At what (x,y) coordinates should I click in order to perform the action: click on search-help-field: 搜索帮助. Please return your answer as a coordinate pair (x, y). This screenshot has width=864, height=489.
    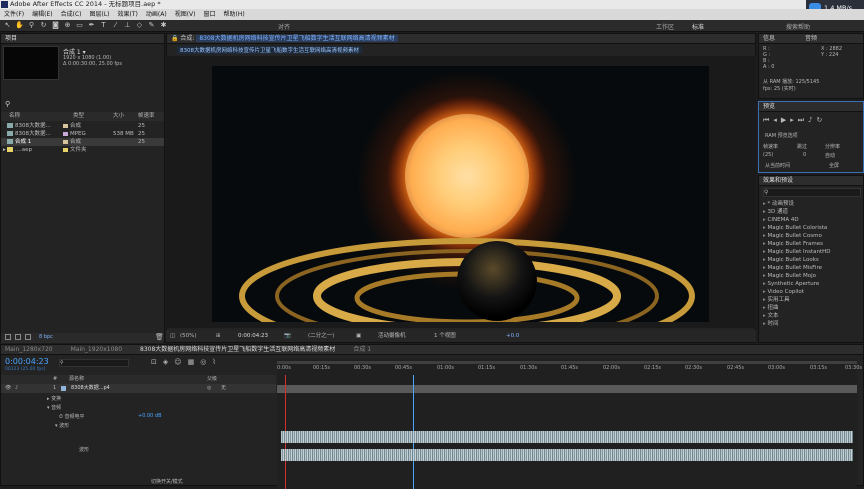
    Looking at the image, I should click on (798, 26).